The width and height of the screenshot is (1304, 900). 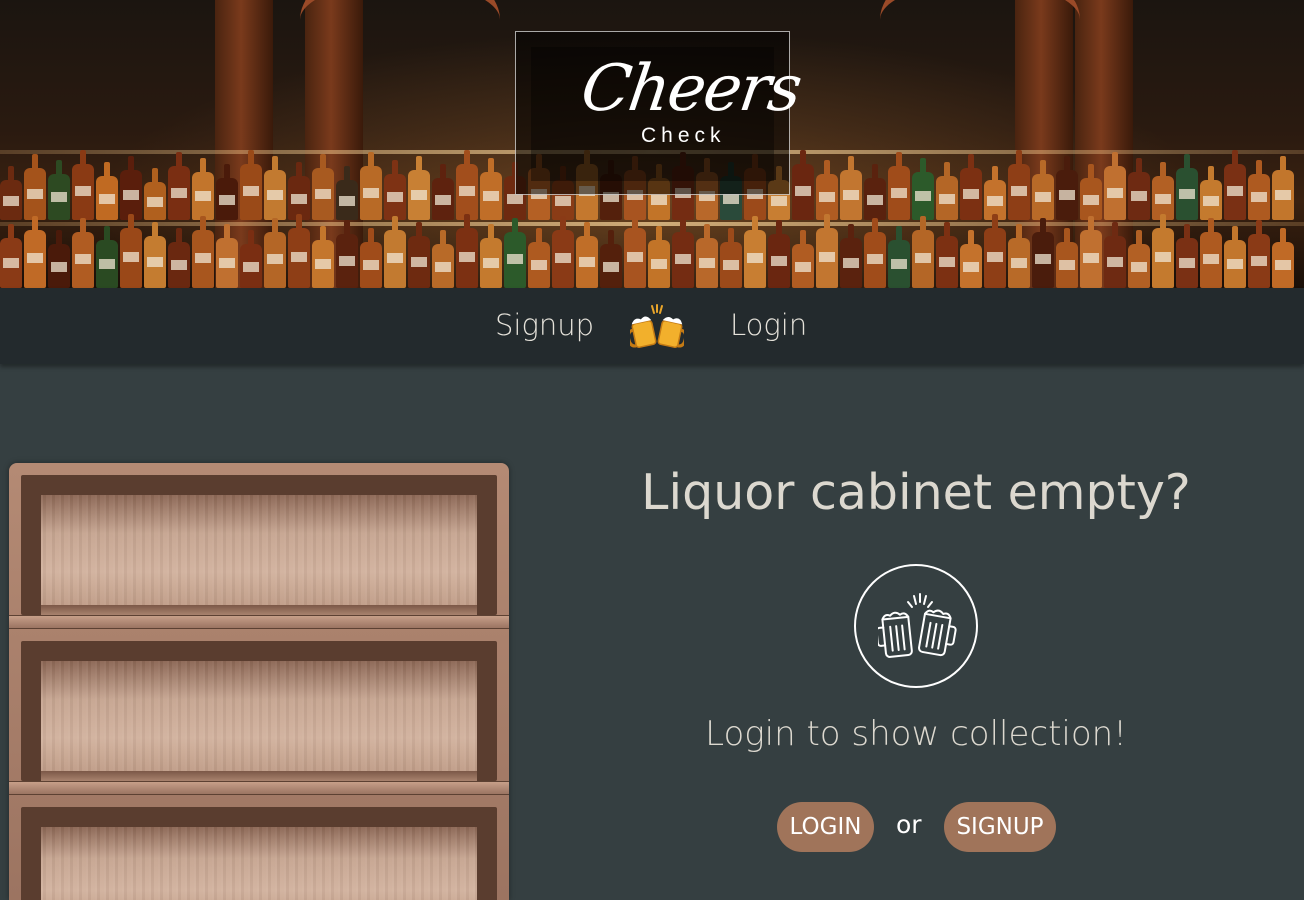 I want to click on logo-sub-text: Check, so click(x=683, y=135).